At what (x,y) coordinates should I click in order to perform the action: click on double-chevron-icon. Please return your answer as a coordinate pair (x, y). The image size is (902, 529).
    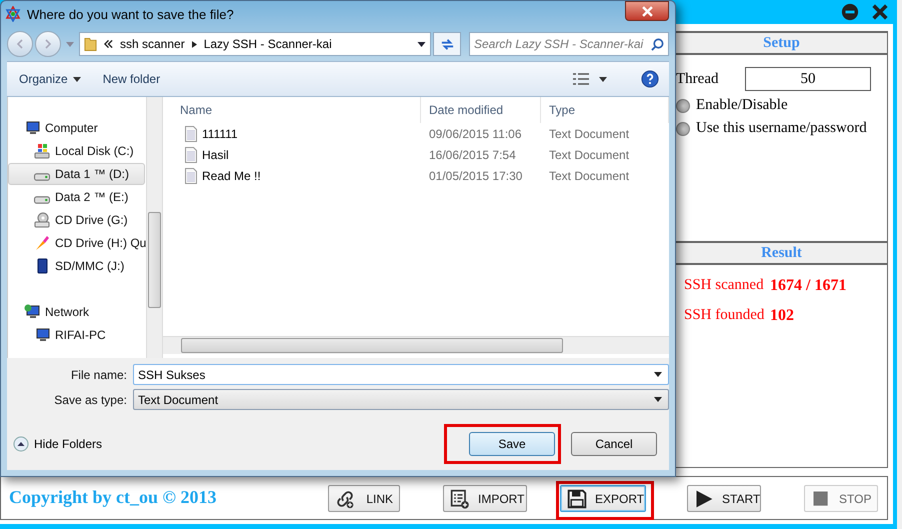
    Looking at the image, I should click on (108, 44).